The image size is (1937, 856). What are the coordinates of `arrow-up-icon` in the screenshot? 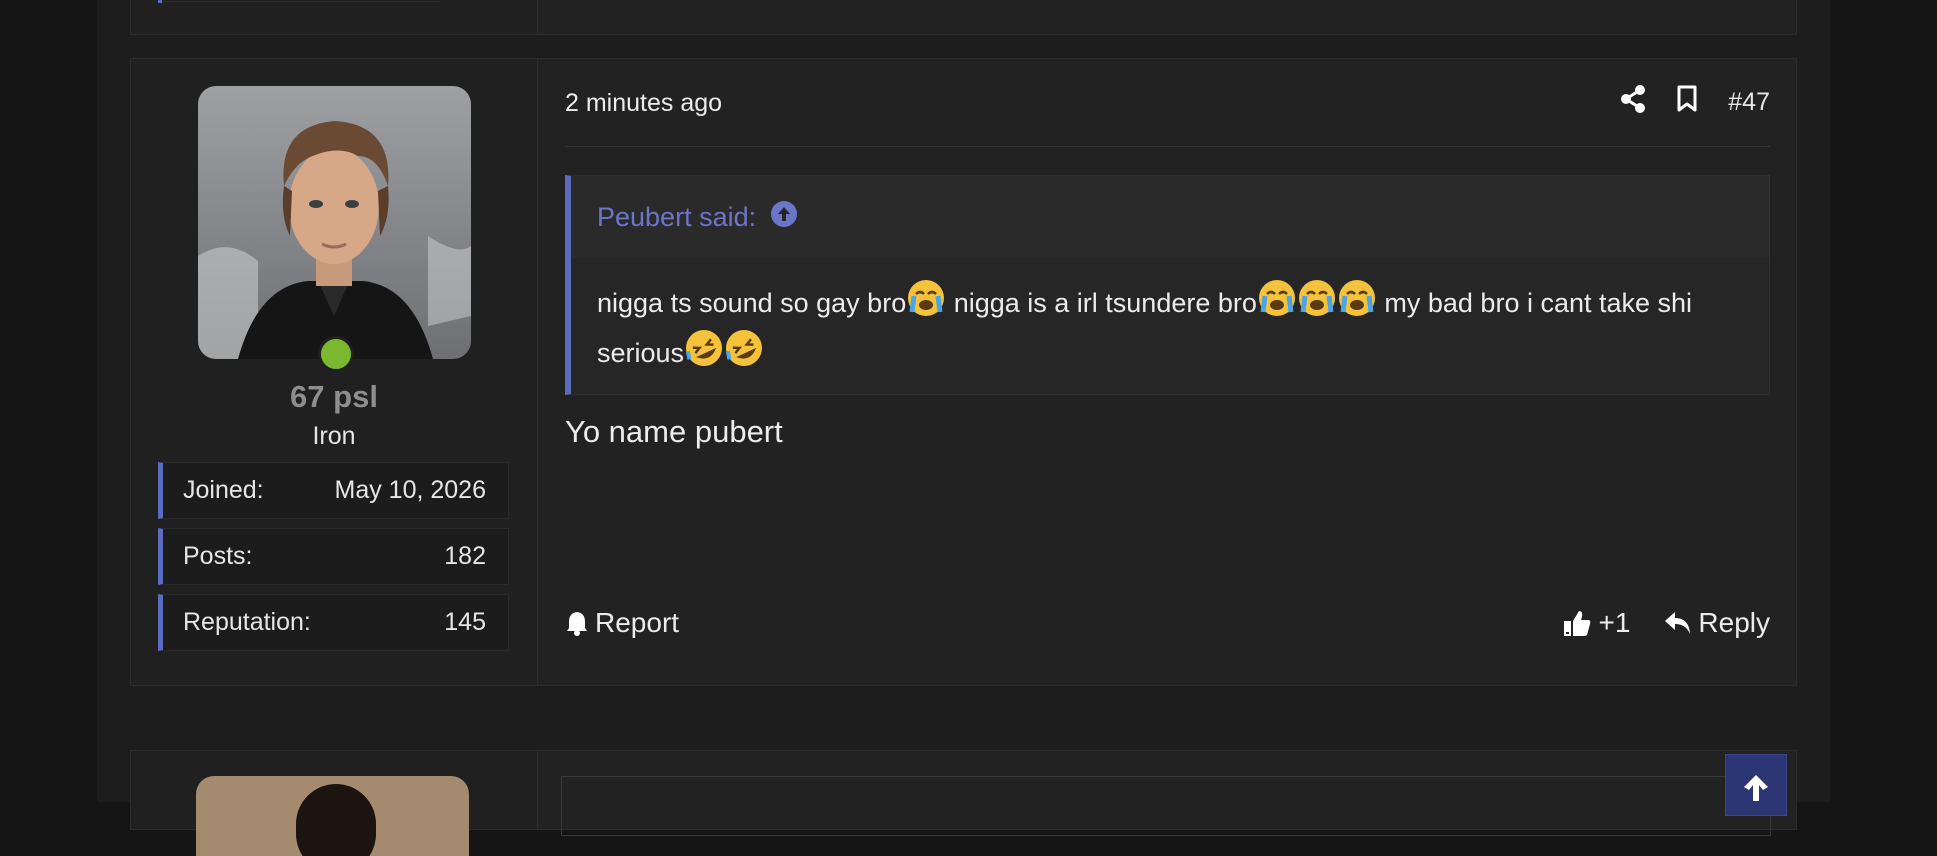 It's located at (1756, 788).